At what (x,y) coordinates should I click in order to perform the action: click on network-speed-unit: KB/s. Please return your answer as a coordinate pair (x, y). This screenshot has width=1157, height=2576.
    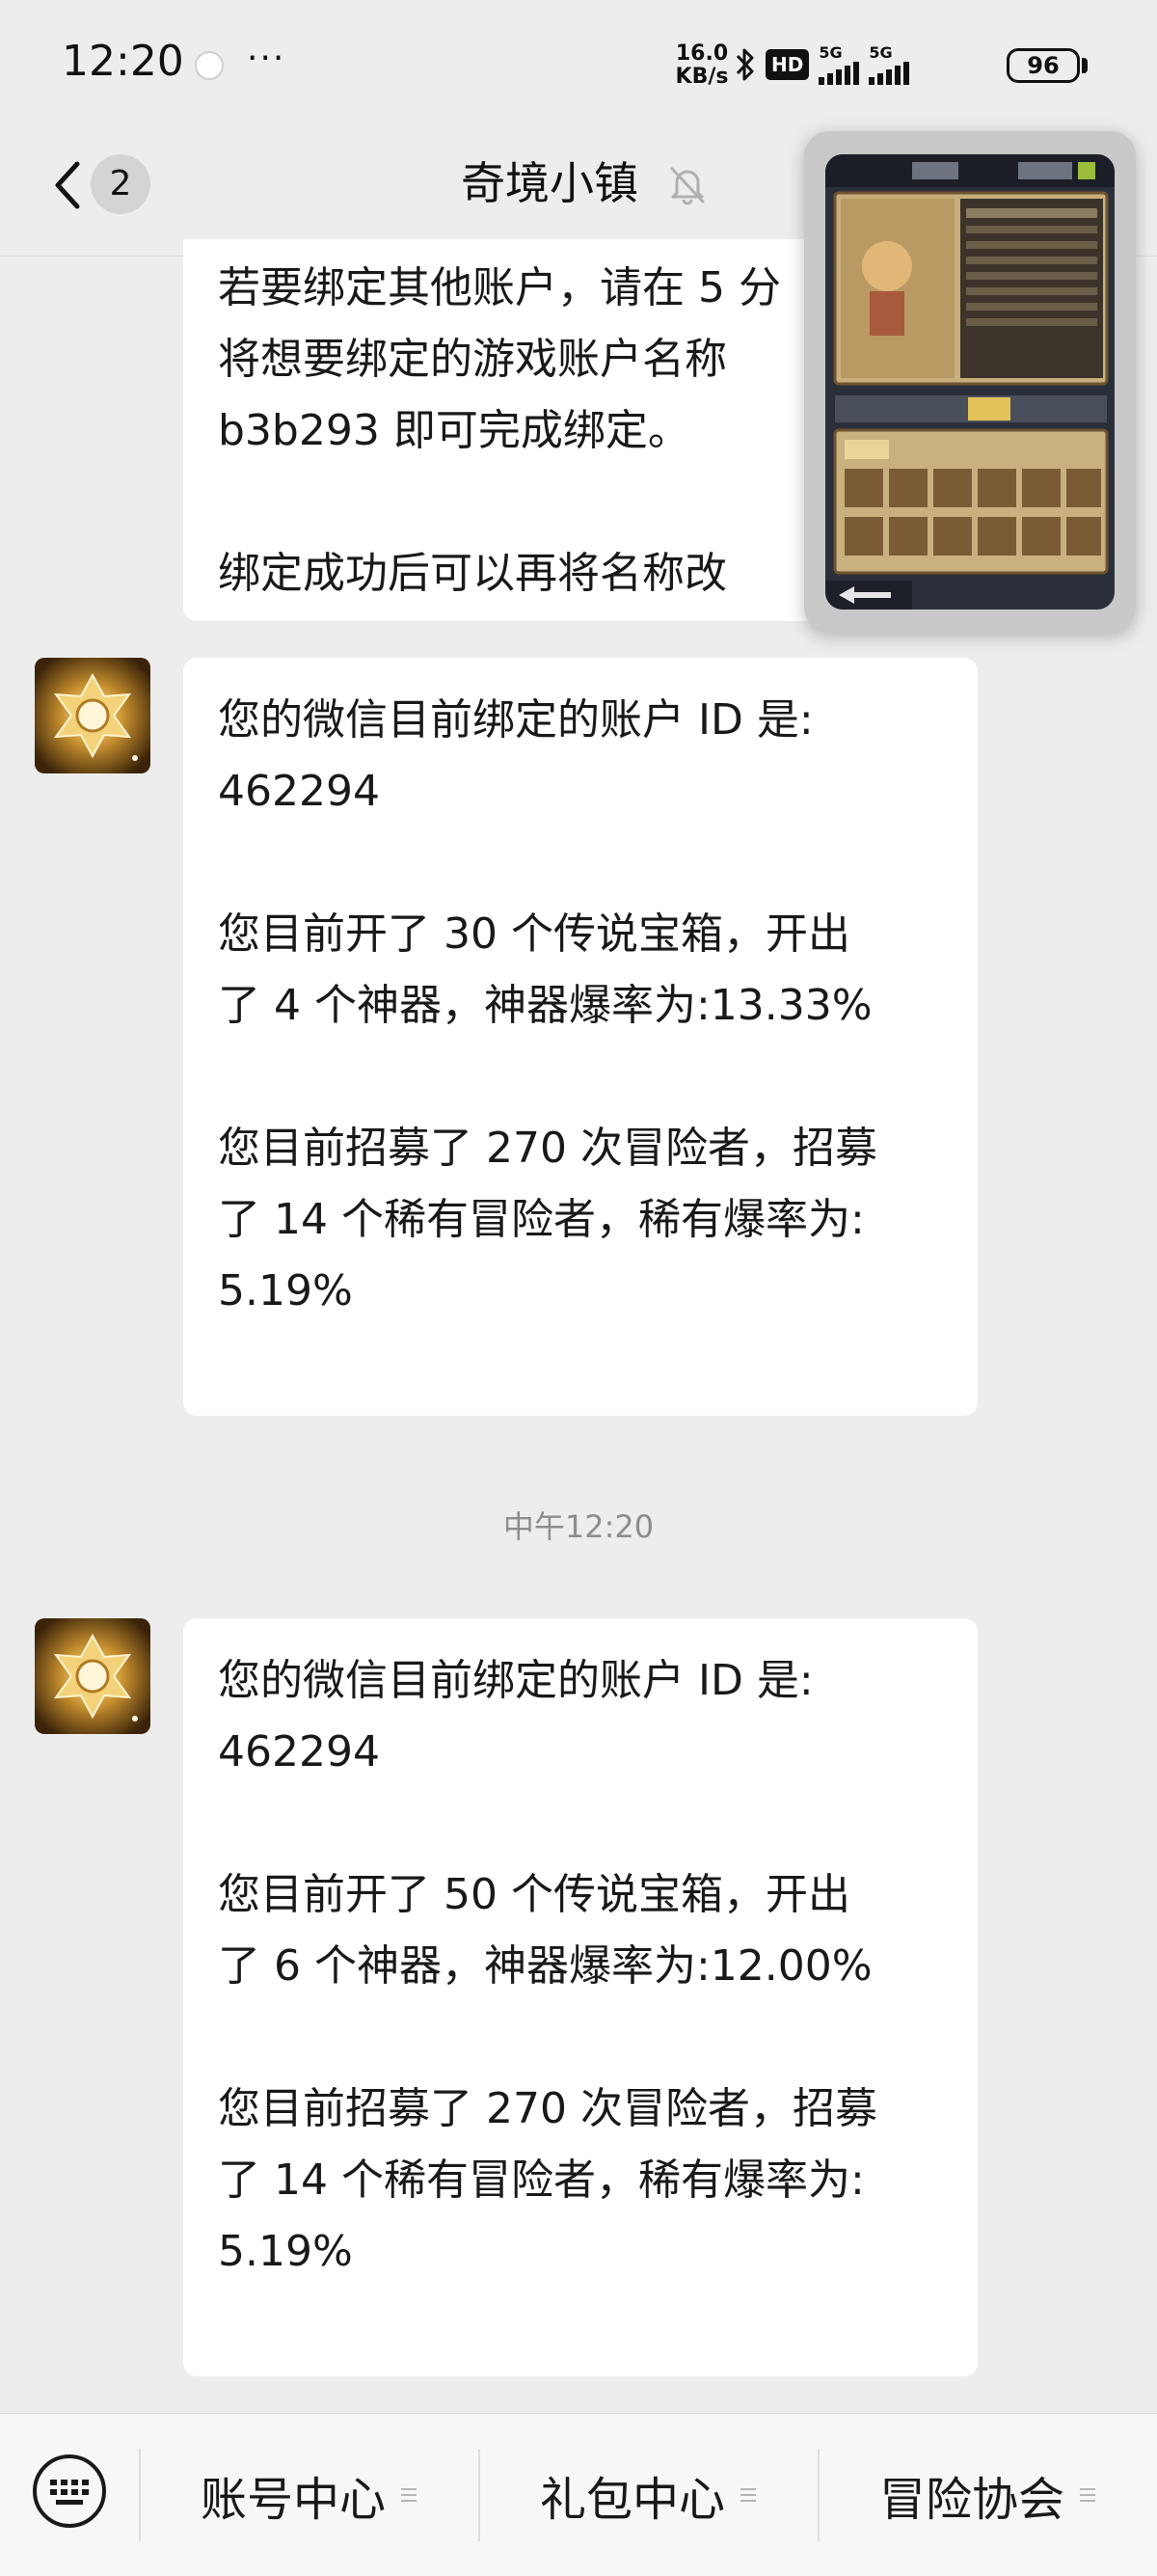
    Looking at the image, I should click on (702, 77).